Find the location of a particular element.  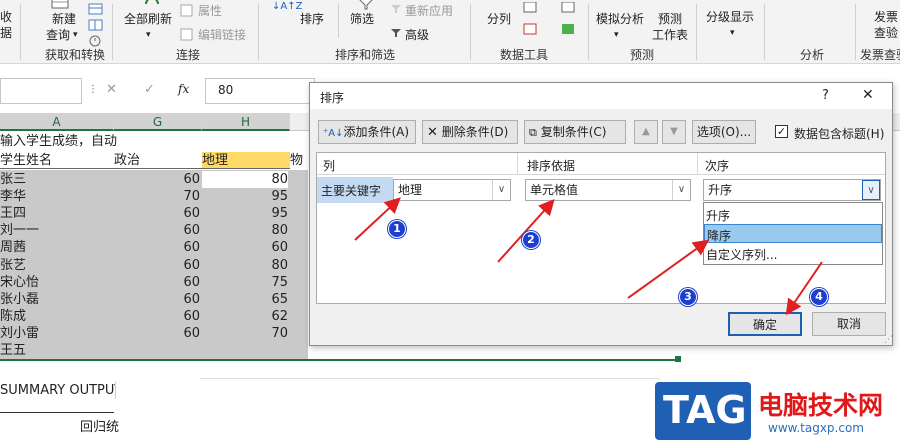

tag-logo-text: TAG is located at coordinates (705, 410).